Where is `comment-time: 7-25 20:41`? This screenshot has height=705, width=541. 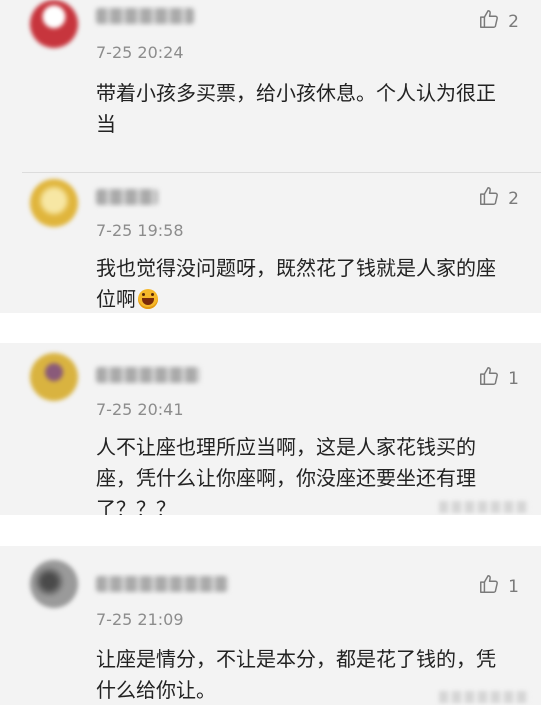 comment-time: 7-25 20:41 is located at coordinates (140, 409).